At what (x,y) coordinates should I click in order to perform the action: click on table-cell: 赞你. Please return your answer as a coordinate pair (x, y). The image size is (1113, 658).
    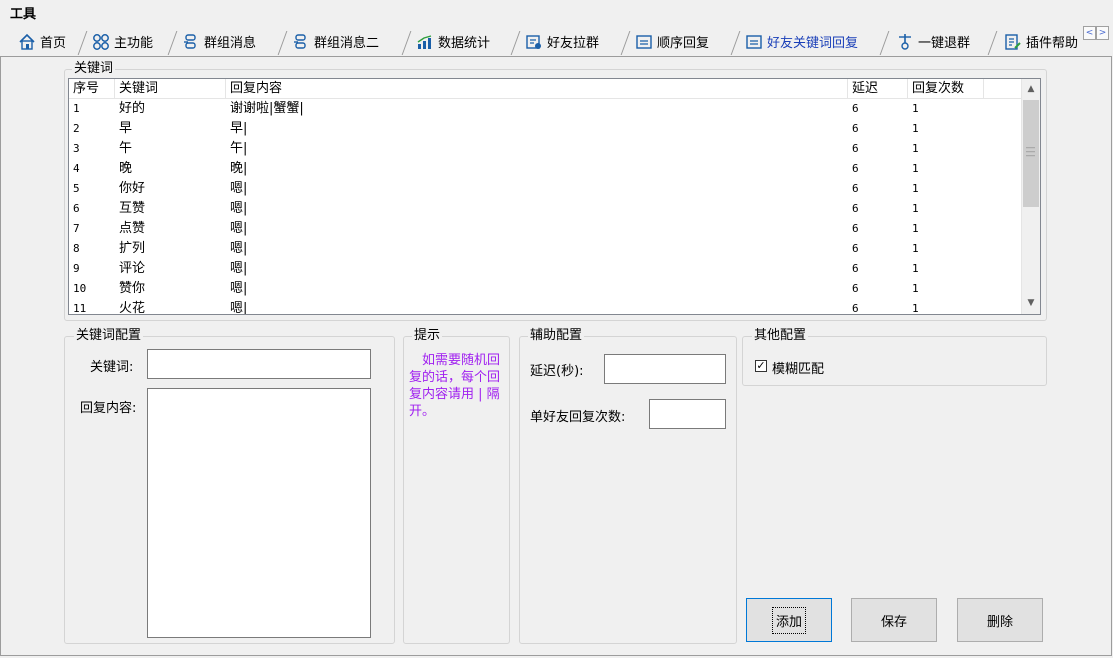
    Looking at the image, I should click on (132, 288).